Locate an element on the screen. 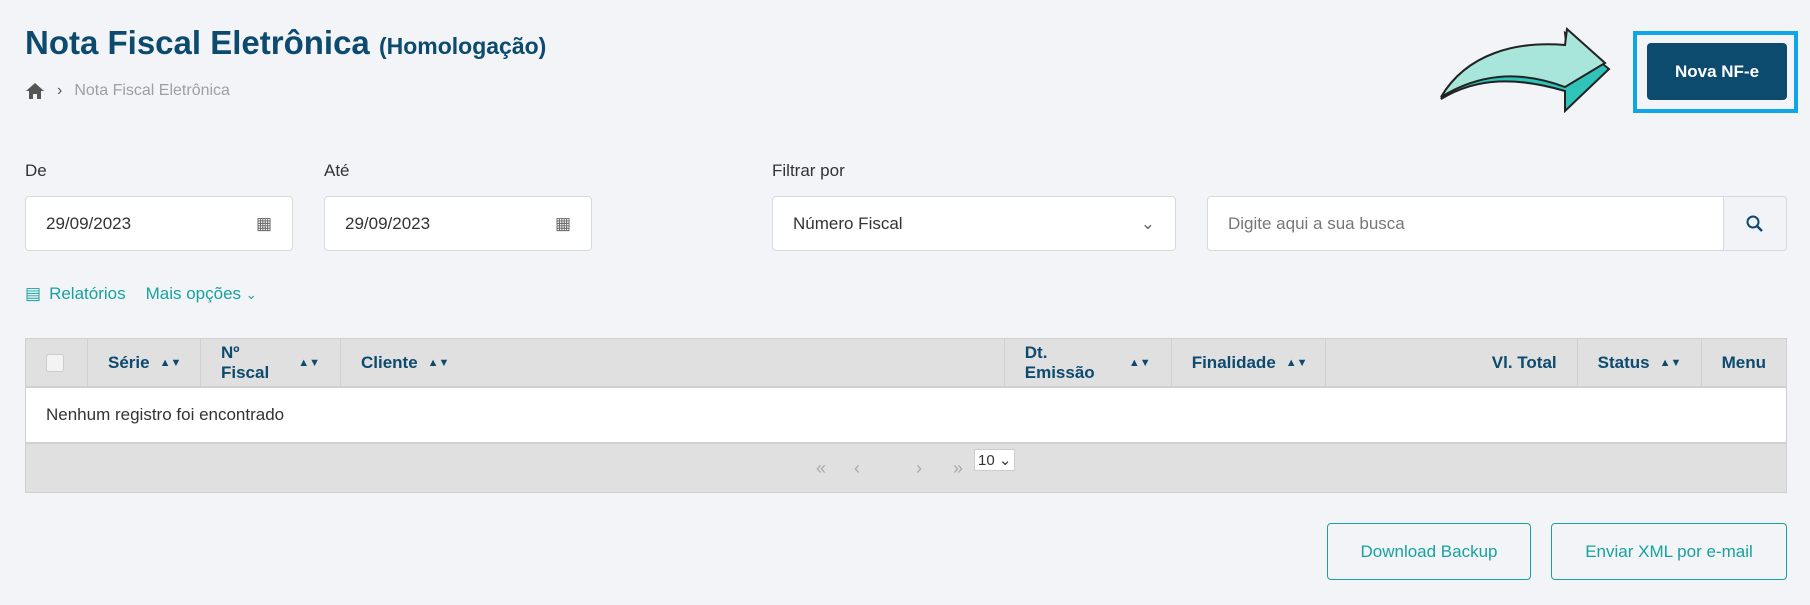  col-numero-fiscal: Nº Fiscal ▲▼ is located at coordinates (271, 362).